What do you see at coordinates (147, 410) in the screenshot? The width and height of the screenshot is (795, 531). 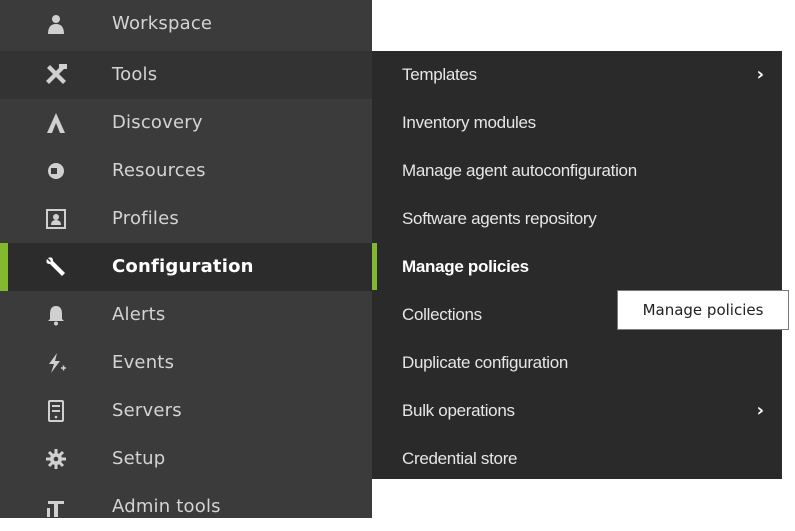 I see `sidebar-item-label: Servers` at bounding box center [147, 410].